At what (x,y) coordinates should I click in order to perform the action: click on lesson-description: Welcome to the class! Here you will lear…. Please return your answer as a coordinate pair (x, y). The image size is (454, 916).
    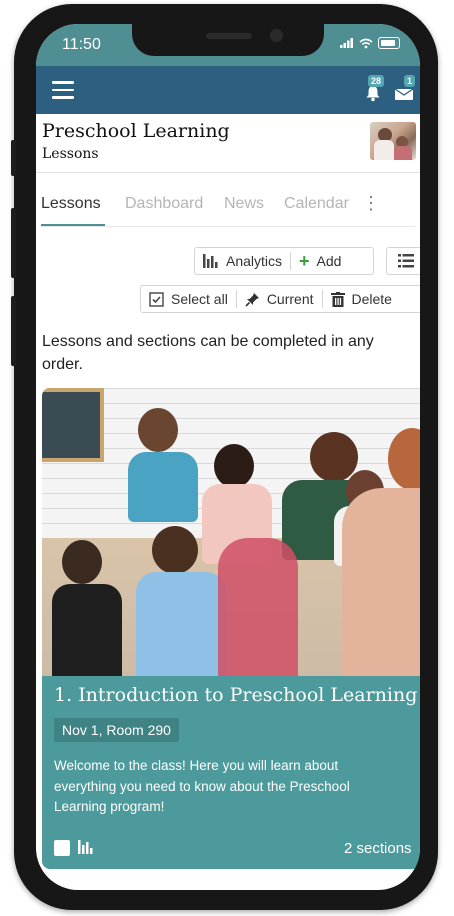
    Looking at the image, I should click on (202, 786).